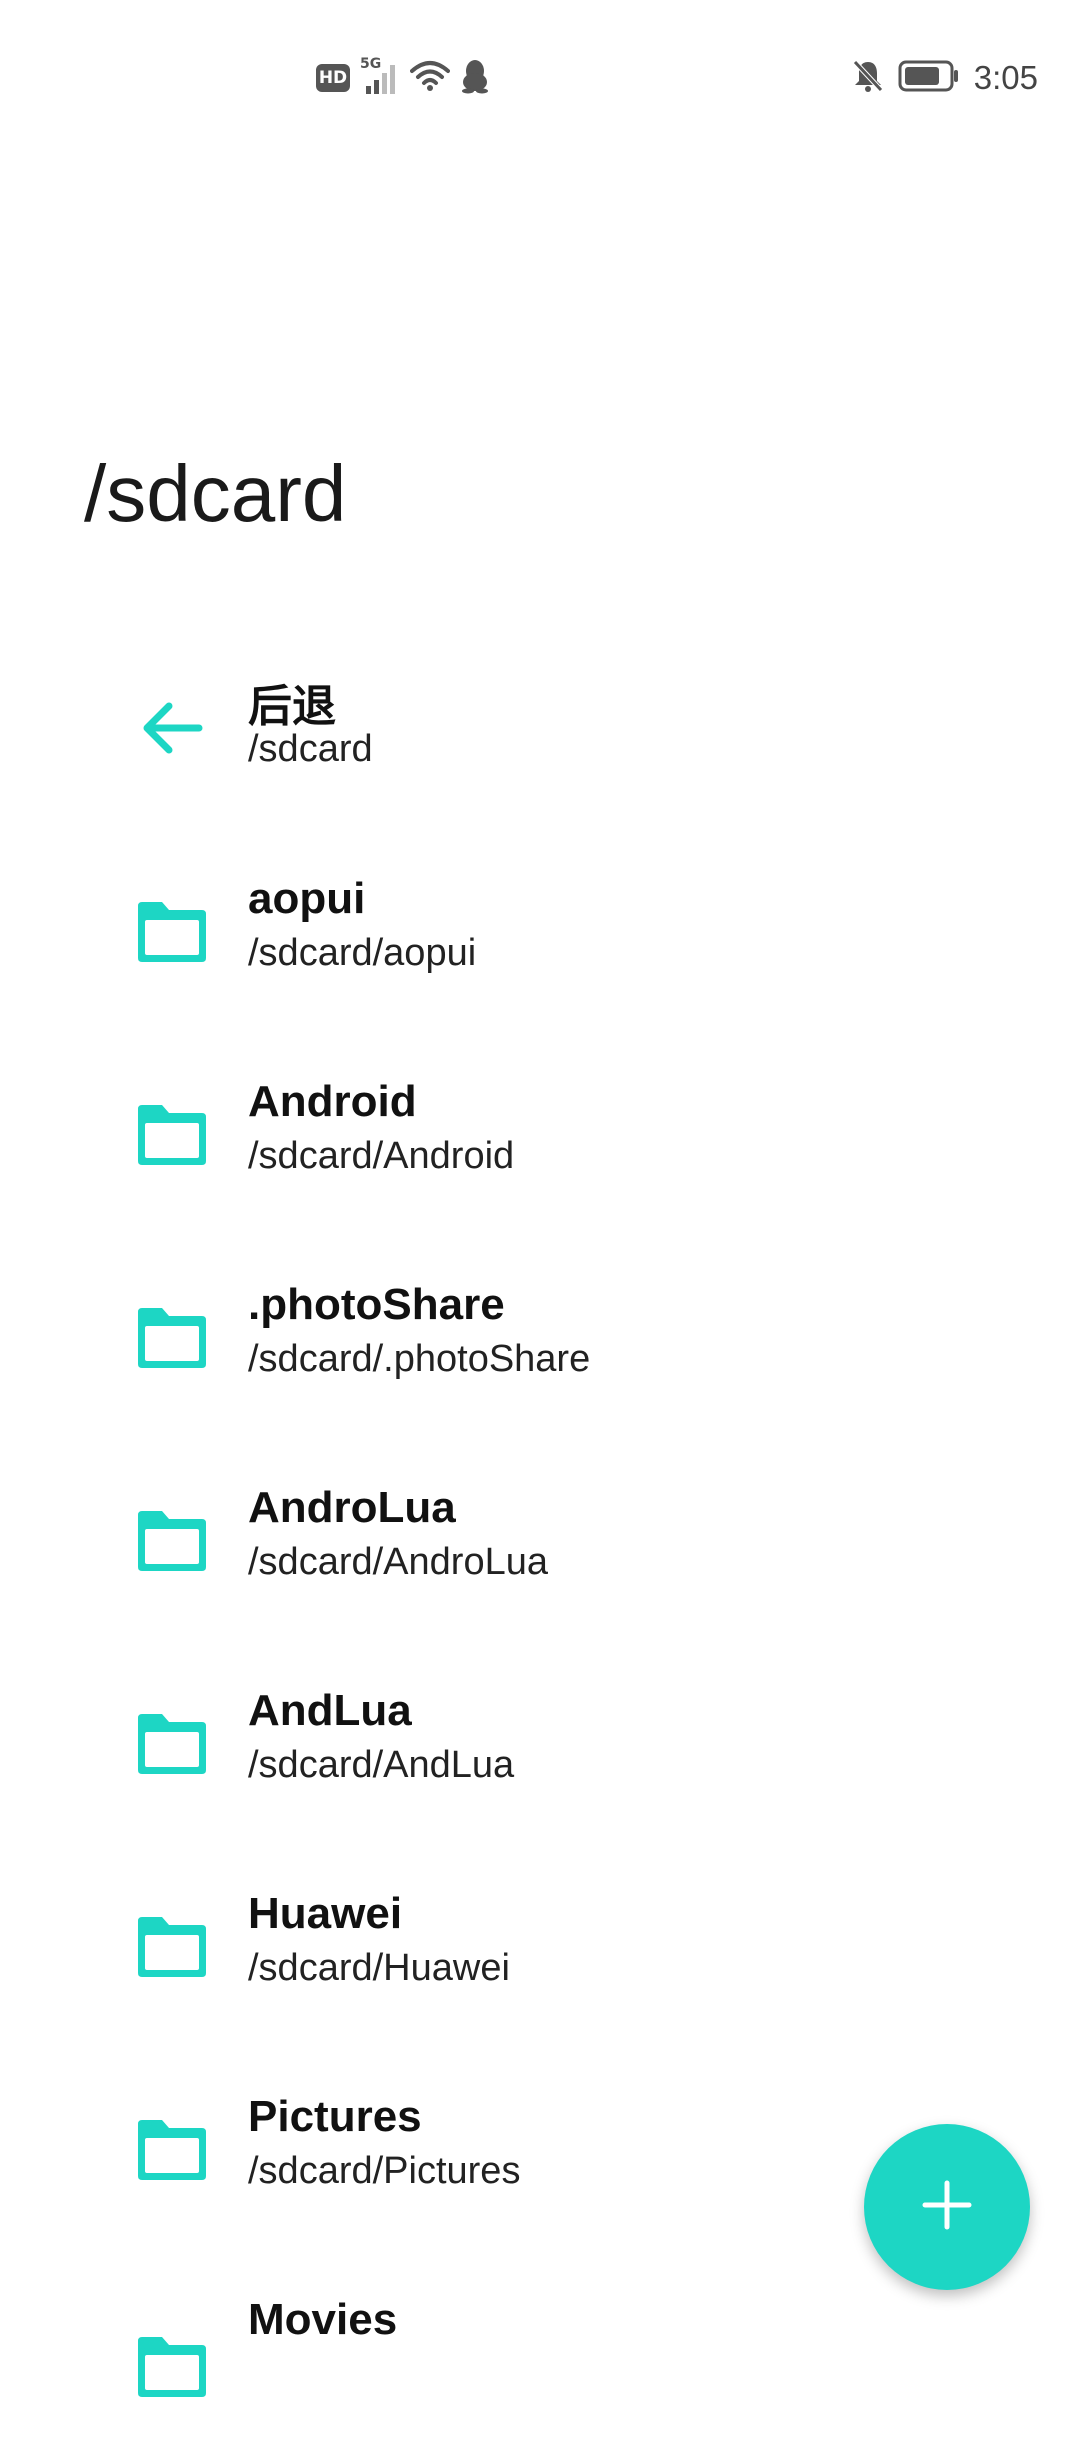  Describe the element at coordinates (403, 77) in the screenshot. I see `status-bar-left-icons: HD 5G` at that location.